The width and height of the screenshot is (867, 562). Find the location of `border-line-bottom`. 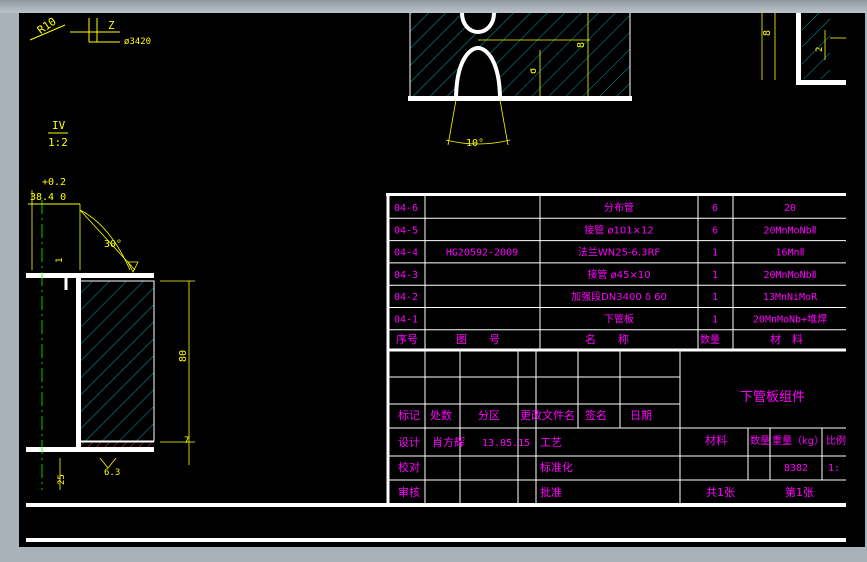

border-line-bottom is located at coordinates (436, 540).